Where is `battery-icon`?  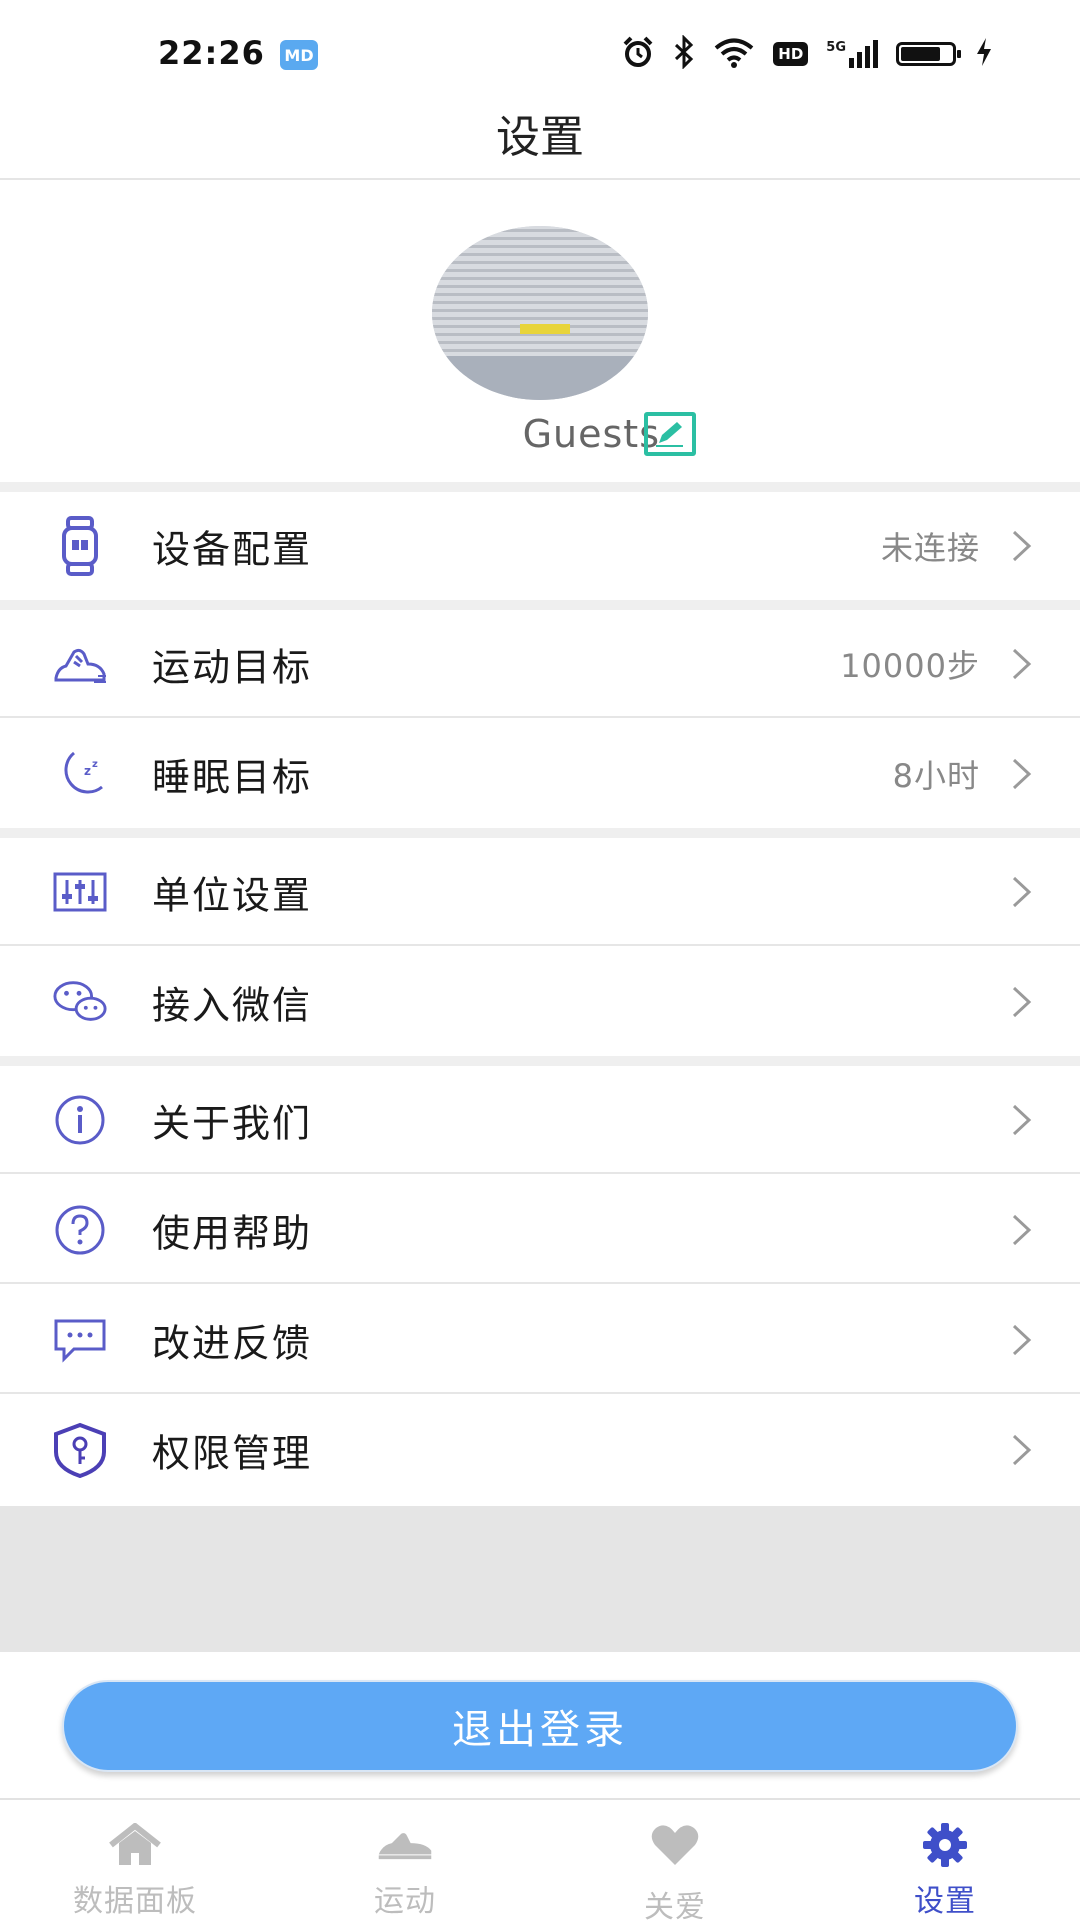 battery-icon is located at coordinates (928, 54).